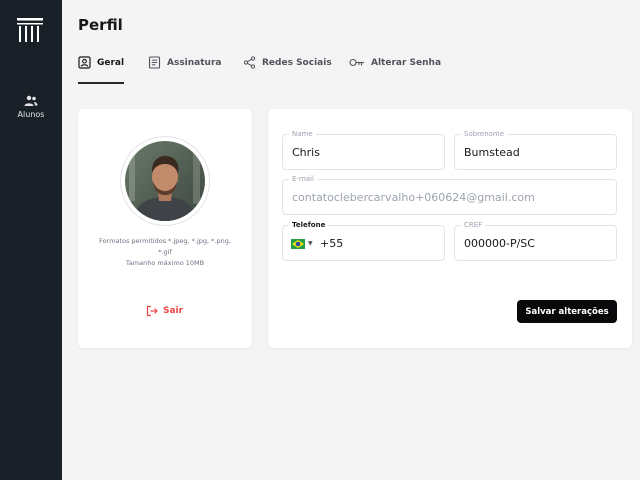  Describe the element at coordinates (363, 241) in the screenshot. I see `phone-field: Telefone ▼ +55` at that location.